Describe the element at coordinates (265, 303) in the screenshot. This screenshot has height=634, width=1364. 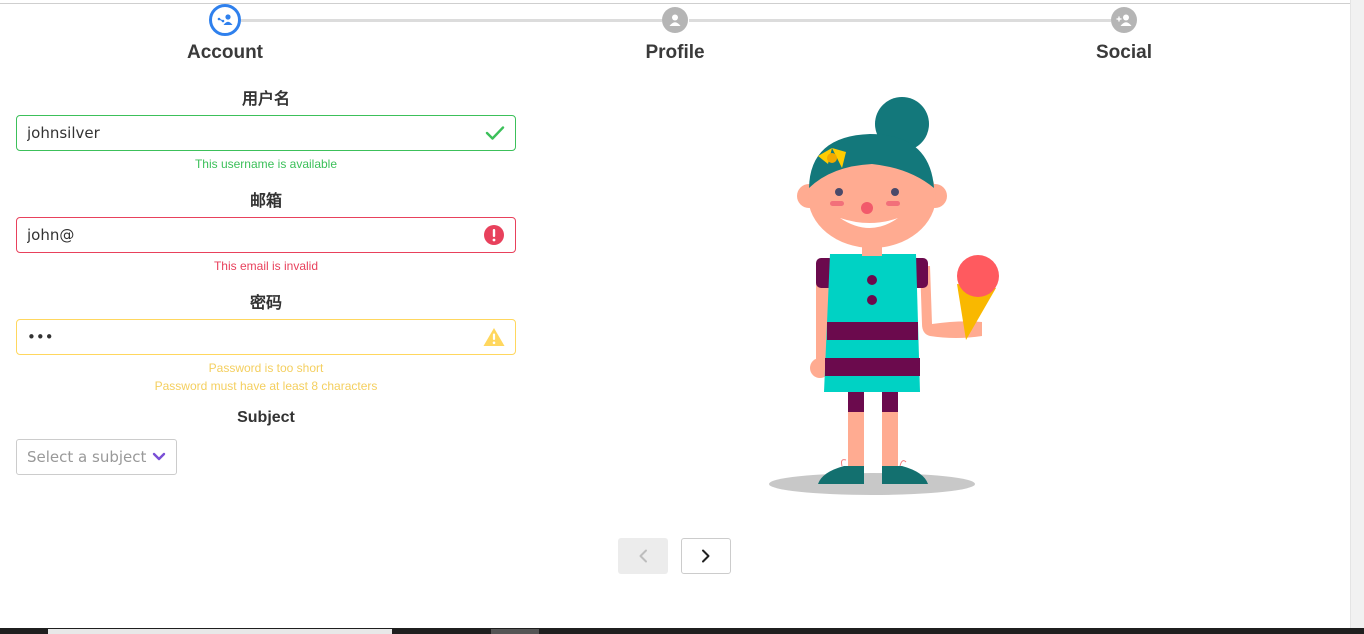
I see `password-label: 密码` at that location.